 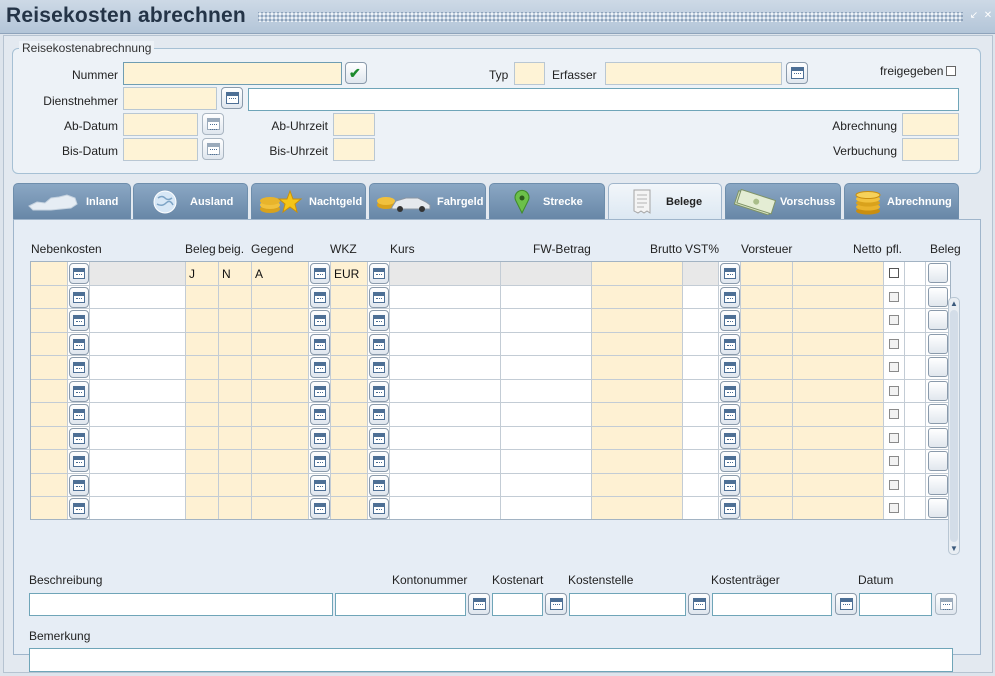 What do you see at coordinates (846, 604) in the screenshot?
I see `kostentraeger-lookup-button` at bounding box center [846, 604].